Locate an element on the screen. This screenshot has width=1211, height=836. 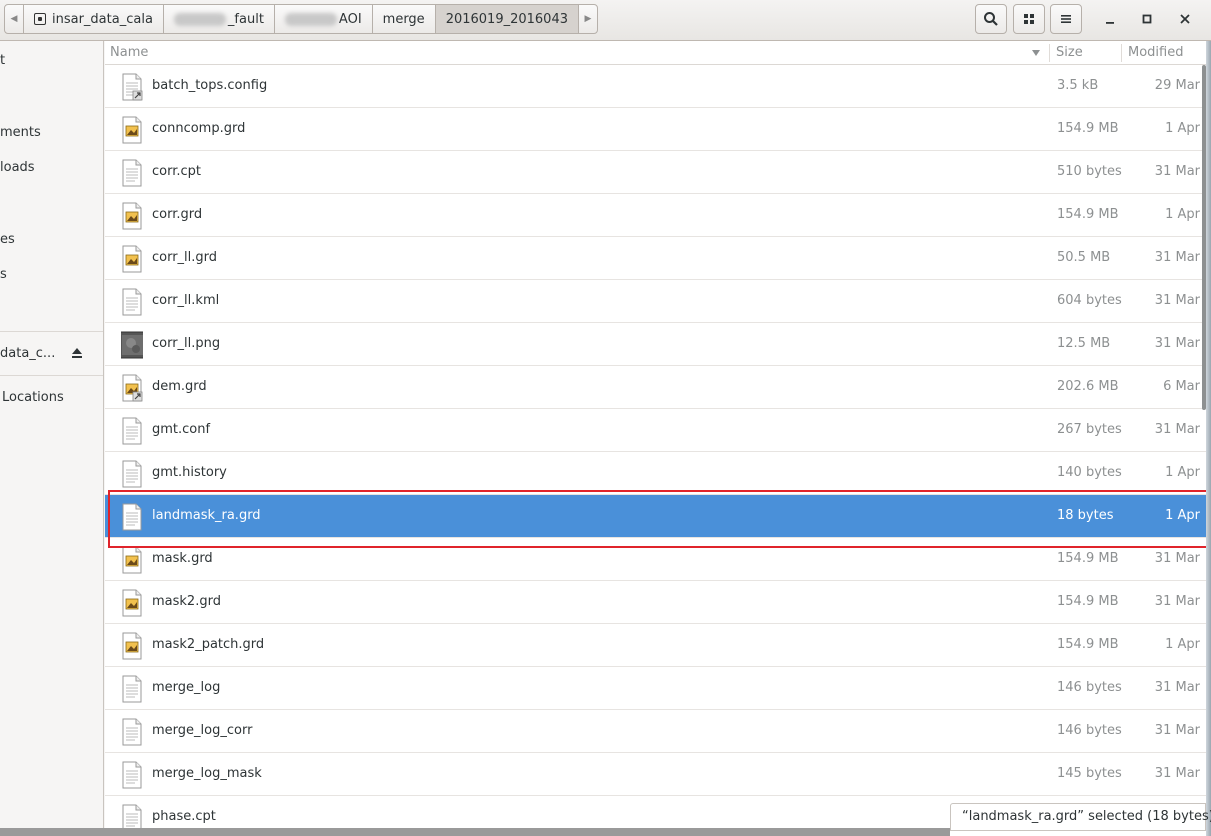
maximize-icon is located at coordinates (1147, 19).